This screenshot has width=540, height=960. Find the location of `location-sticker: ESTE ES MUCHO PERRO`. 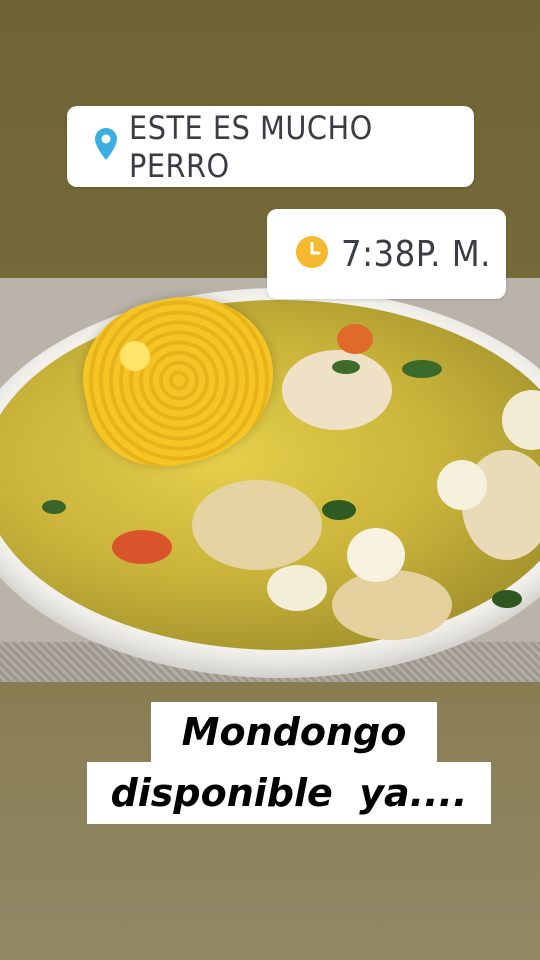

location-sticker: ESTE ES MUCHO PERRO is located at coordinates (270, 146).